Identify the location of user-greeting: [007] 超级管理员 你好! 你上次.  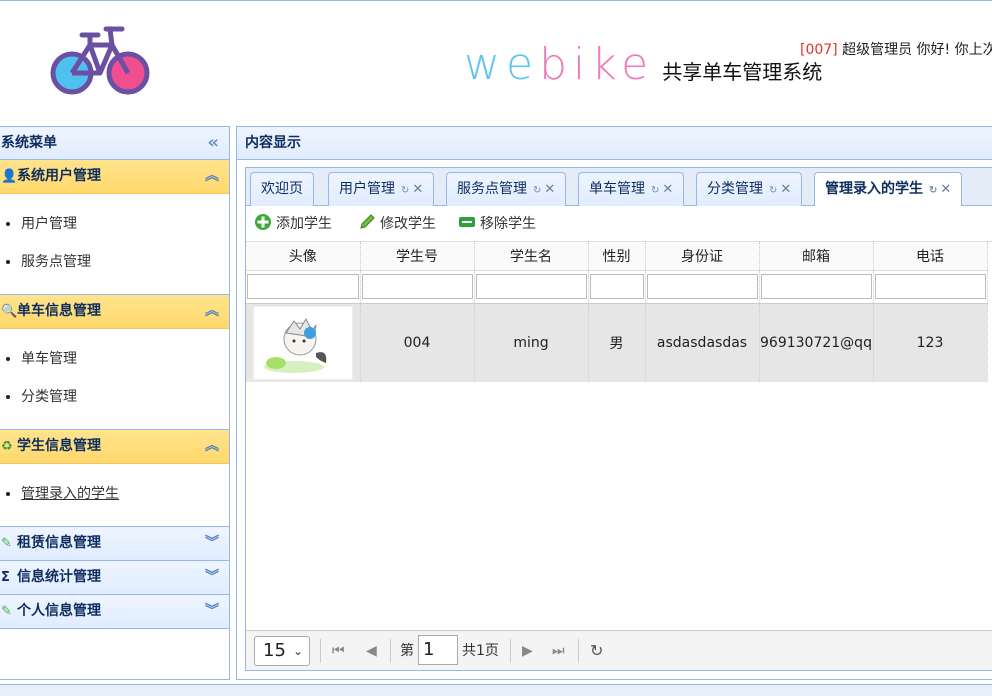
(896, 49).